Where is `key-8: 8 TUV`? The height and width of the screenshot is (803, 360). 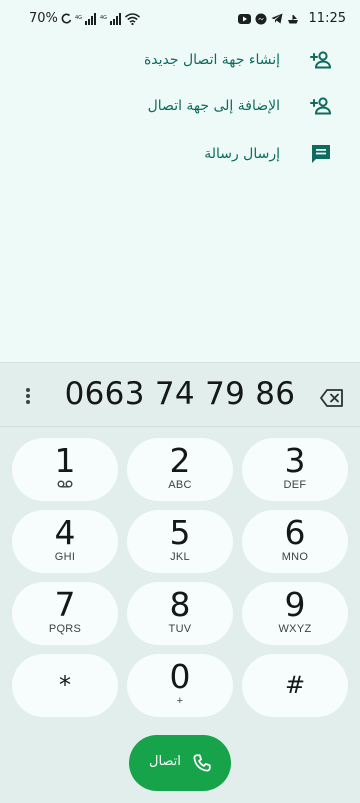 key-8: 8 TUV is located at coordinates (180, 613).